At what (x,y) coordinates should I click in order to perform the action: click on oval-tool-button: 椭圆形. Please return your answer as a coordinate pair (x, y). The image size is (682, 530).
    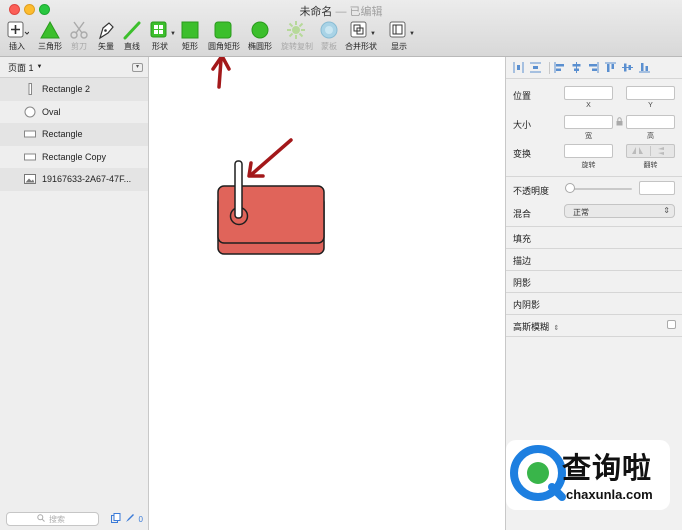
    Looking at the image, I should click on (260, 36).